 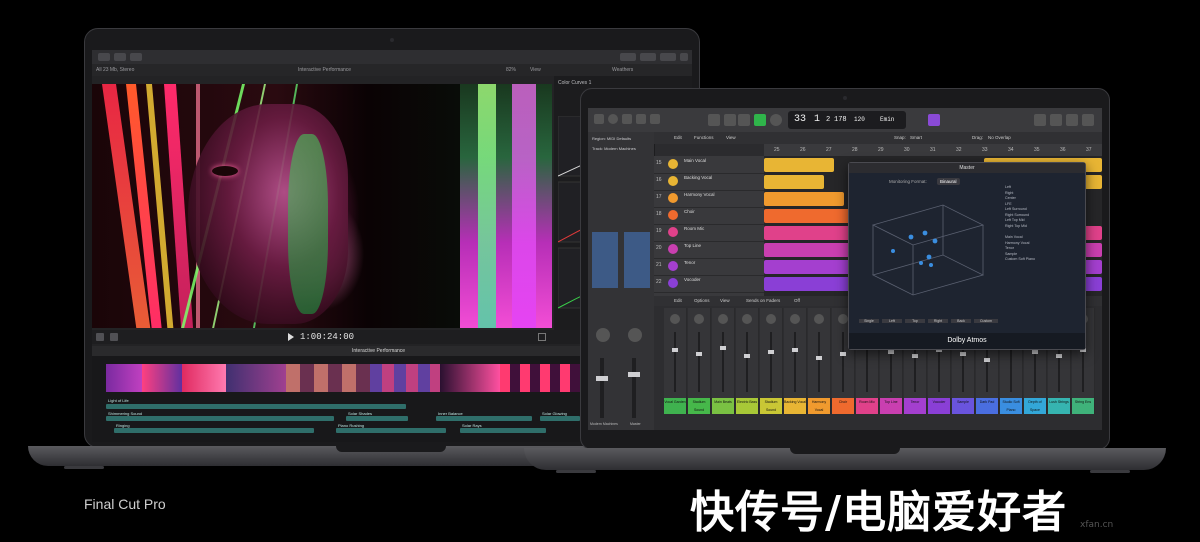 What do you see at coordinates (928, 250) in the screenshot?
I see `atmos-3d-panner` at bounding box center [928, 250].